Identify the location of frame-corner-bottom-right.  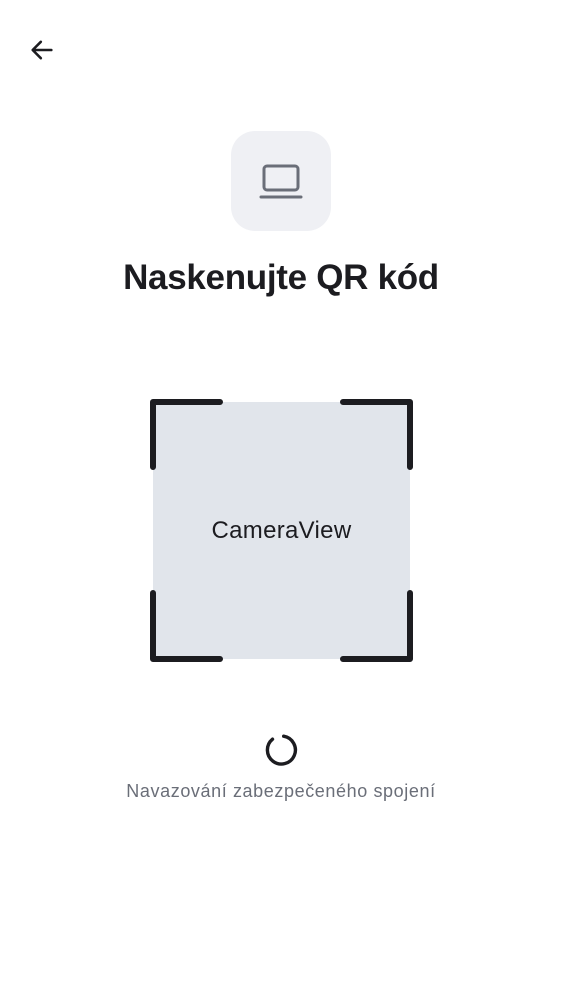
(376, 626).